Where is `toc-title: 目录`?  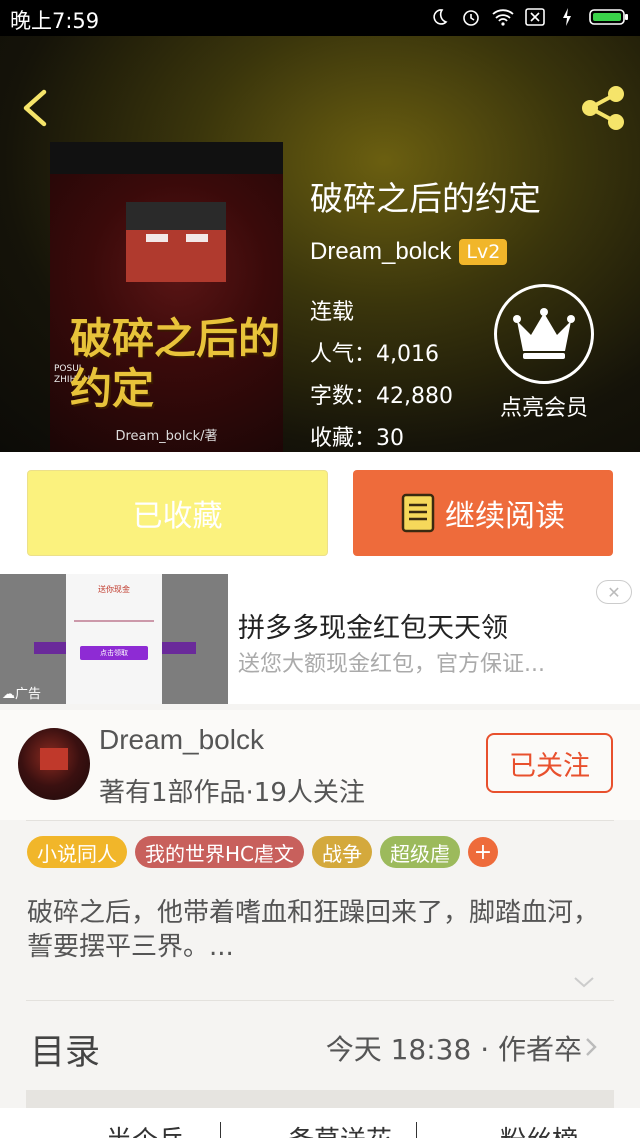
toc-title: 目录 is located at coordinates (65, 1049).